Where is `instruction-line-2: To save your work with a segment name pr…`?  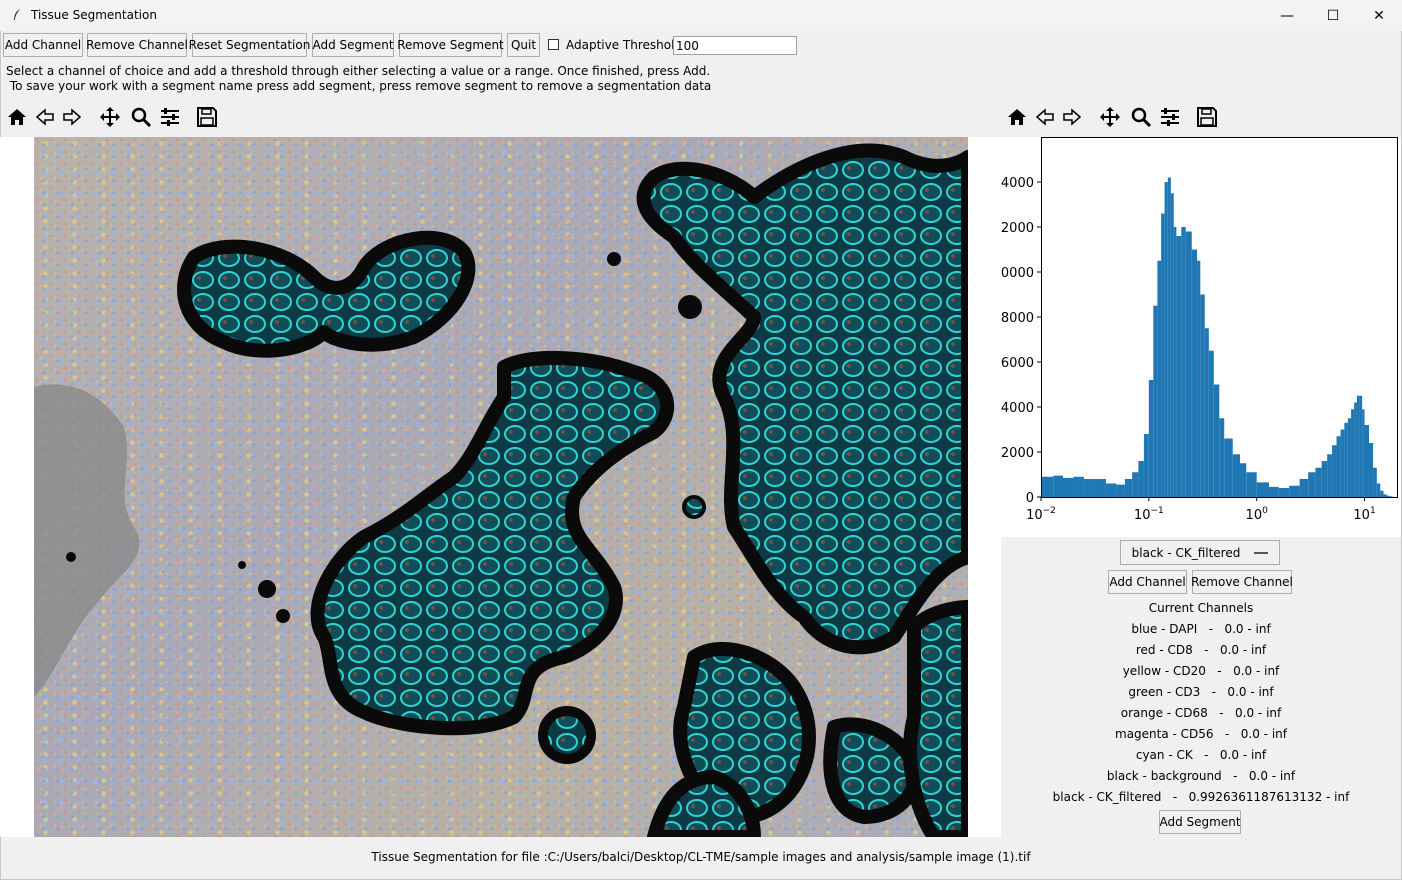 instruction-line-2: To save your work with a segment name pr… is located at coordinates (359, 86).